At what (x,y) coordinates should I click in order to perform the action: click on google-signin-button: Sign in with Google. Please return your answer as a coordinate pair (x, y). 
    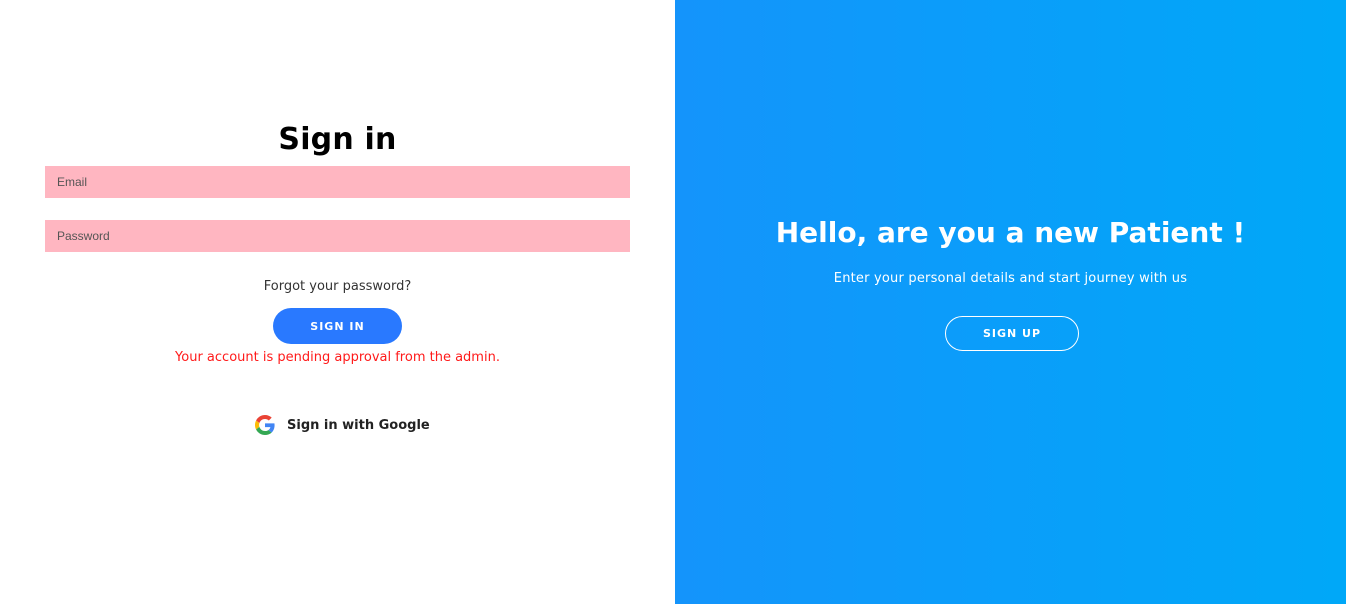
    Looking at the image, I should click on (340, 425).